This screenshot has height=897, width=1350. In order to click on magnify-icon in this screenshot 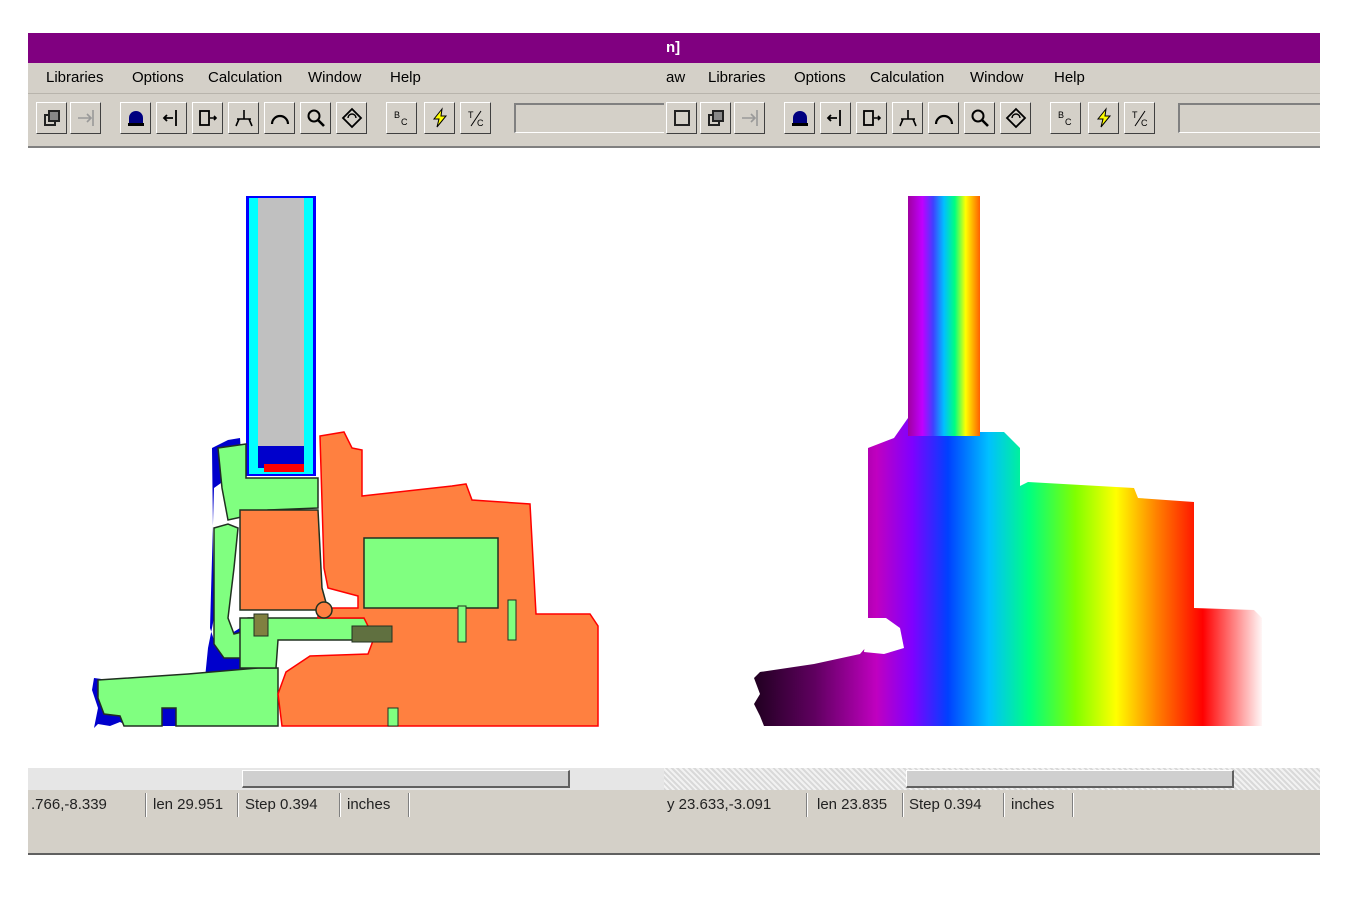, I will do `click(980, 118)`.